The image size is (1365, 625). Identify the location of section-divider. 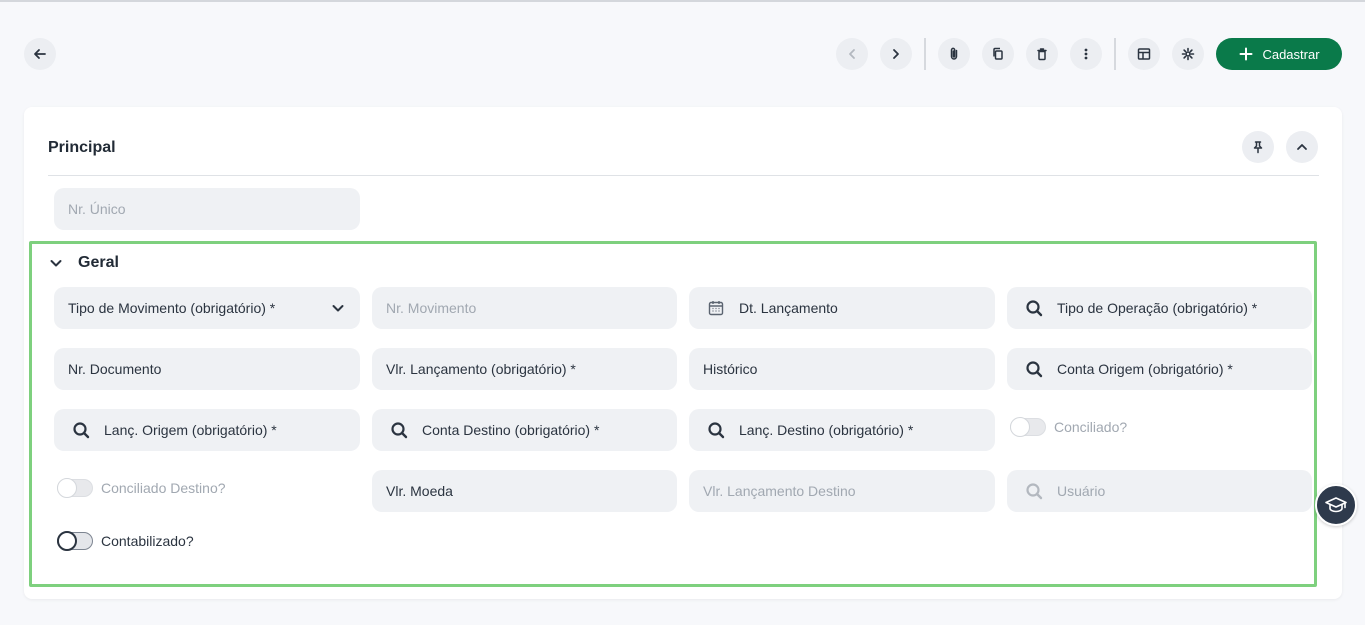
(683, 175).